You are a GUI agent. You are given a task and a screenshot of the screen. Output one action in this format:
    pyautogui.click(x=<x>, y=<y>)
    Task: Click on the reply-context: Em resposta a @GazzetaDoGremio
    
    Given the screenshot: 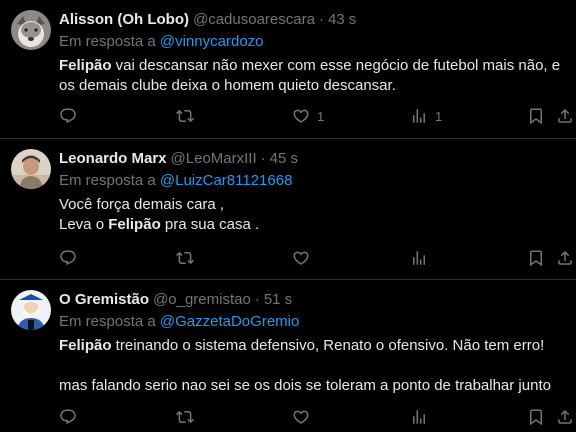 What is the action you would take?
    pyautogui.click(x=312, y=322)
    